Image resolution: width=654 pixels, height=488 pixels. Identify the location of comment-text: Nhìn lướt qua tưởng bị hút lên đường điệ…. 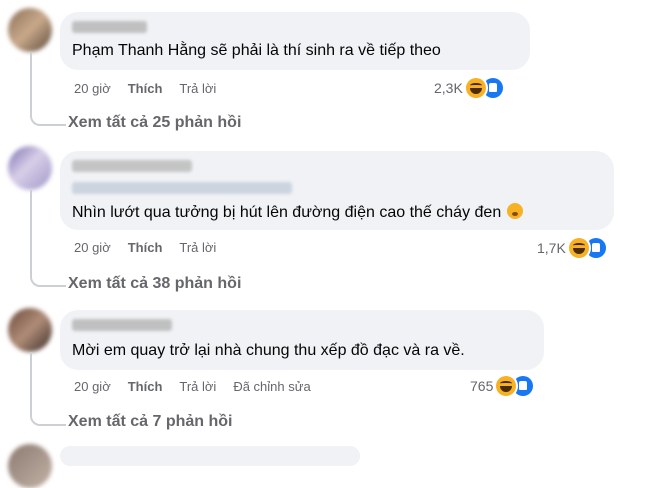
(298, 212).